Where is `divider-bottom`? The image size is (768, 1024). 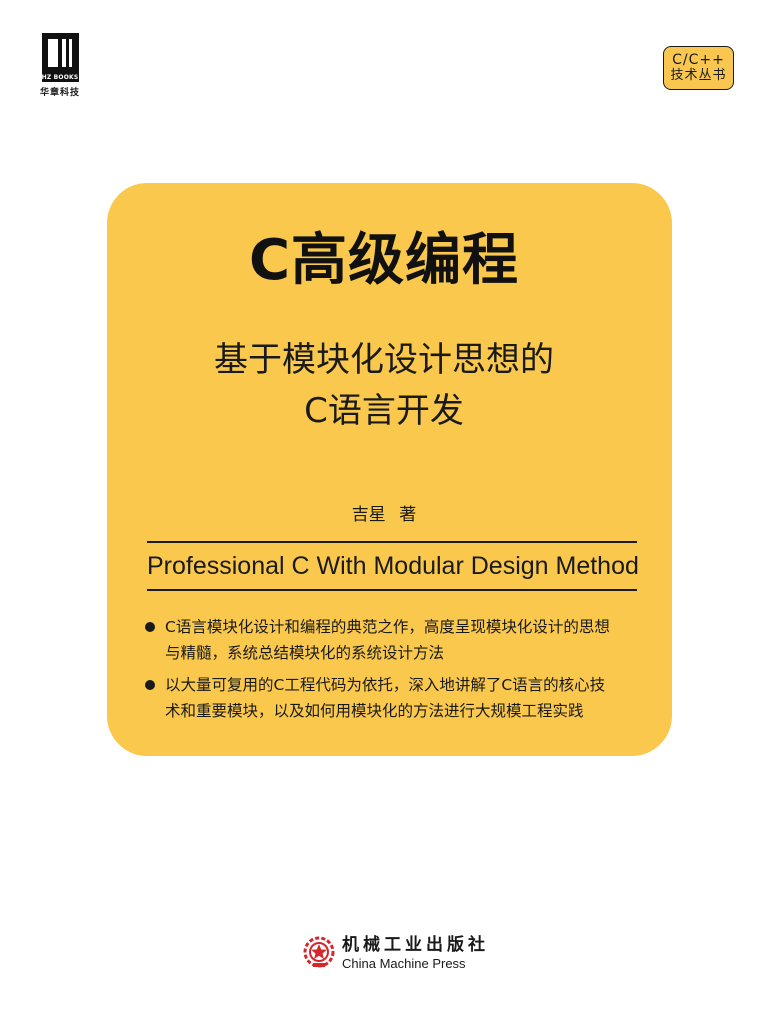
divider-bottom is located at coordinates (392, 590).